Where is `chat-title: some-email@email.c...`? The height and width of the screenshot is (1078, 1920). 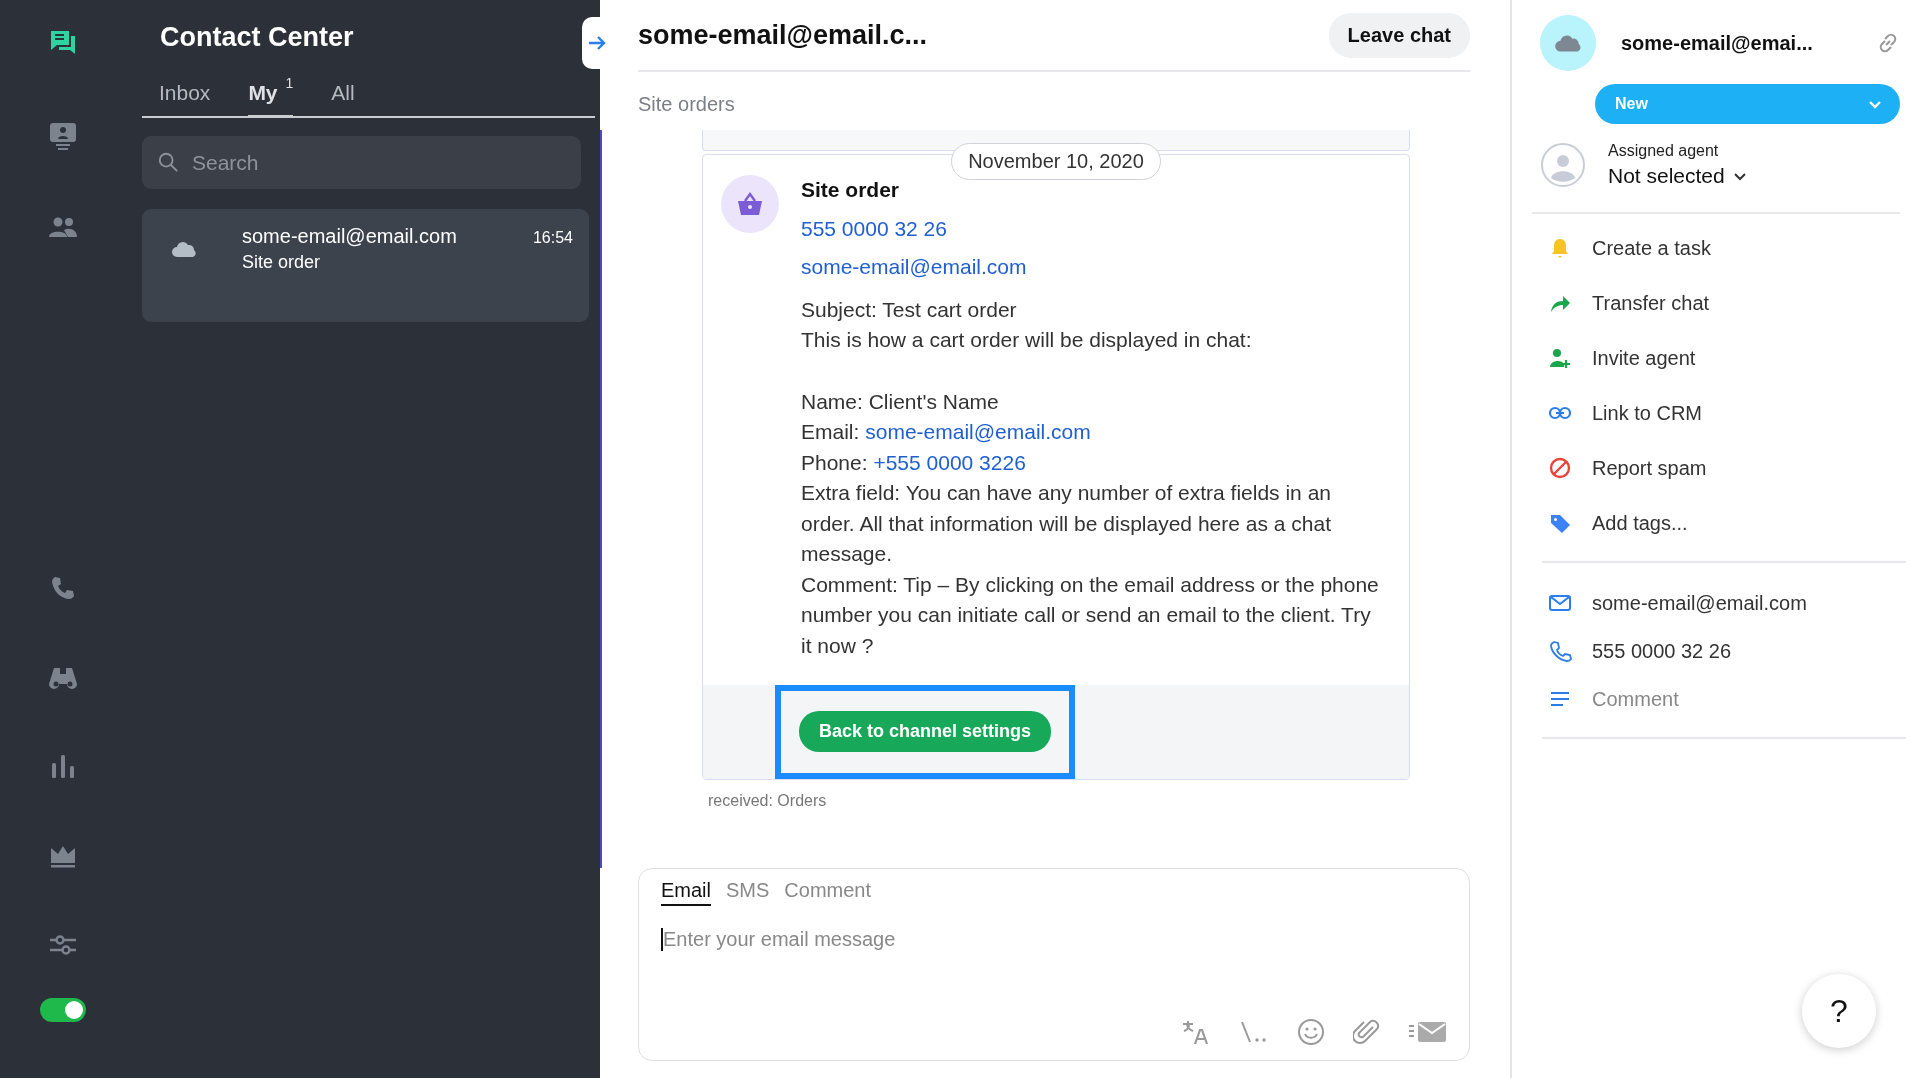 chat-title: some-email@email.c... is located at coordinates (782, 35).